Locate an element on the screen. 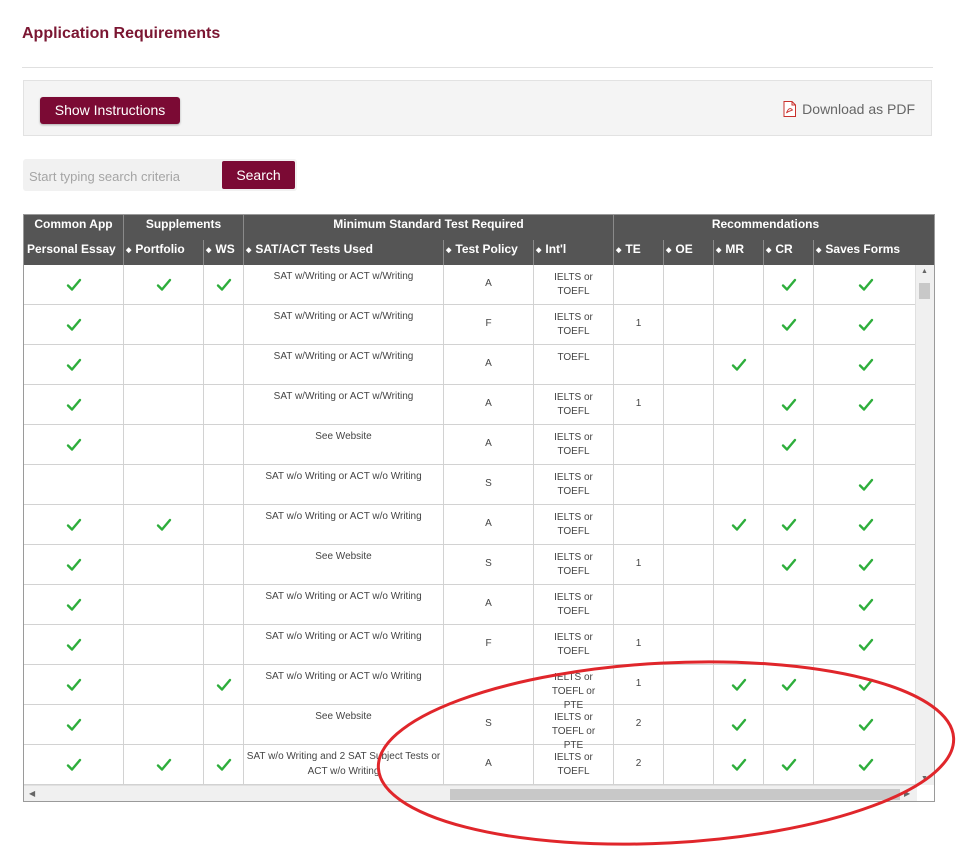 This screenshot has width=958, height=857. download-pdf-link: Download as PDF is located at coordinates (849, 109).